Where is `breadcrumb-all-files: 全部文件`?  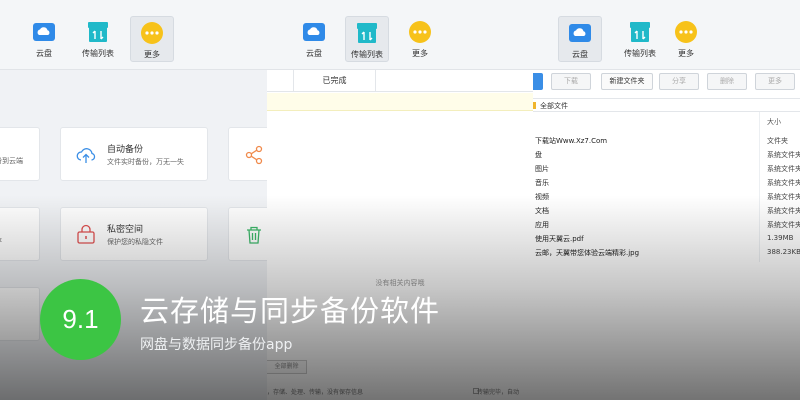 breadcrumb-all-files: 全部文件 is located at coordinates (554, 106).